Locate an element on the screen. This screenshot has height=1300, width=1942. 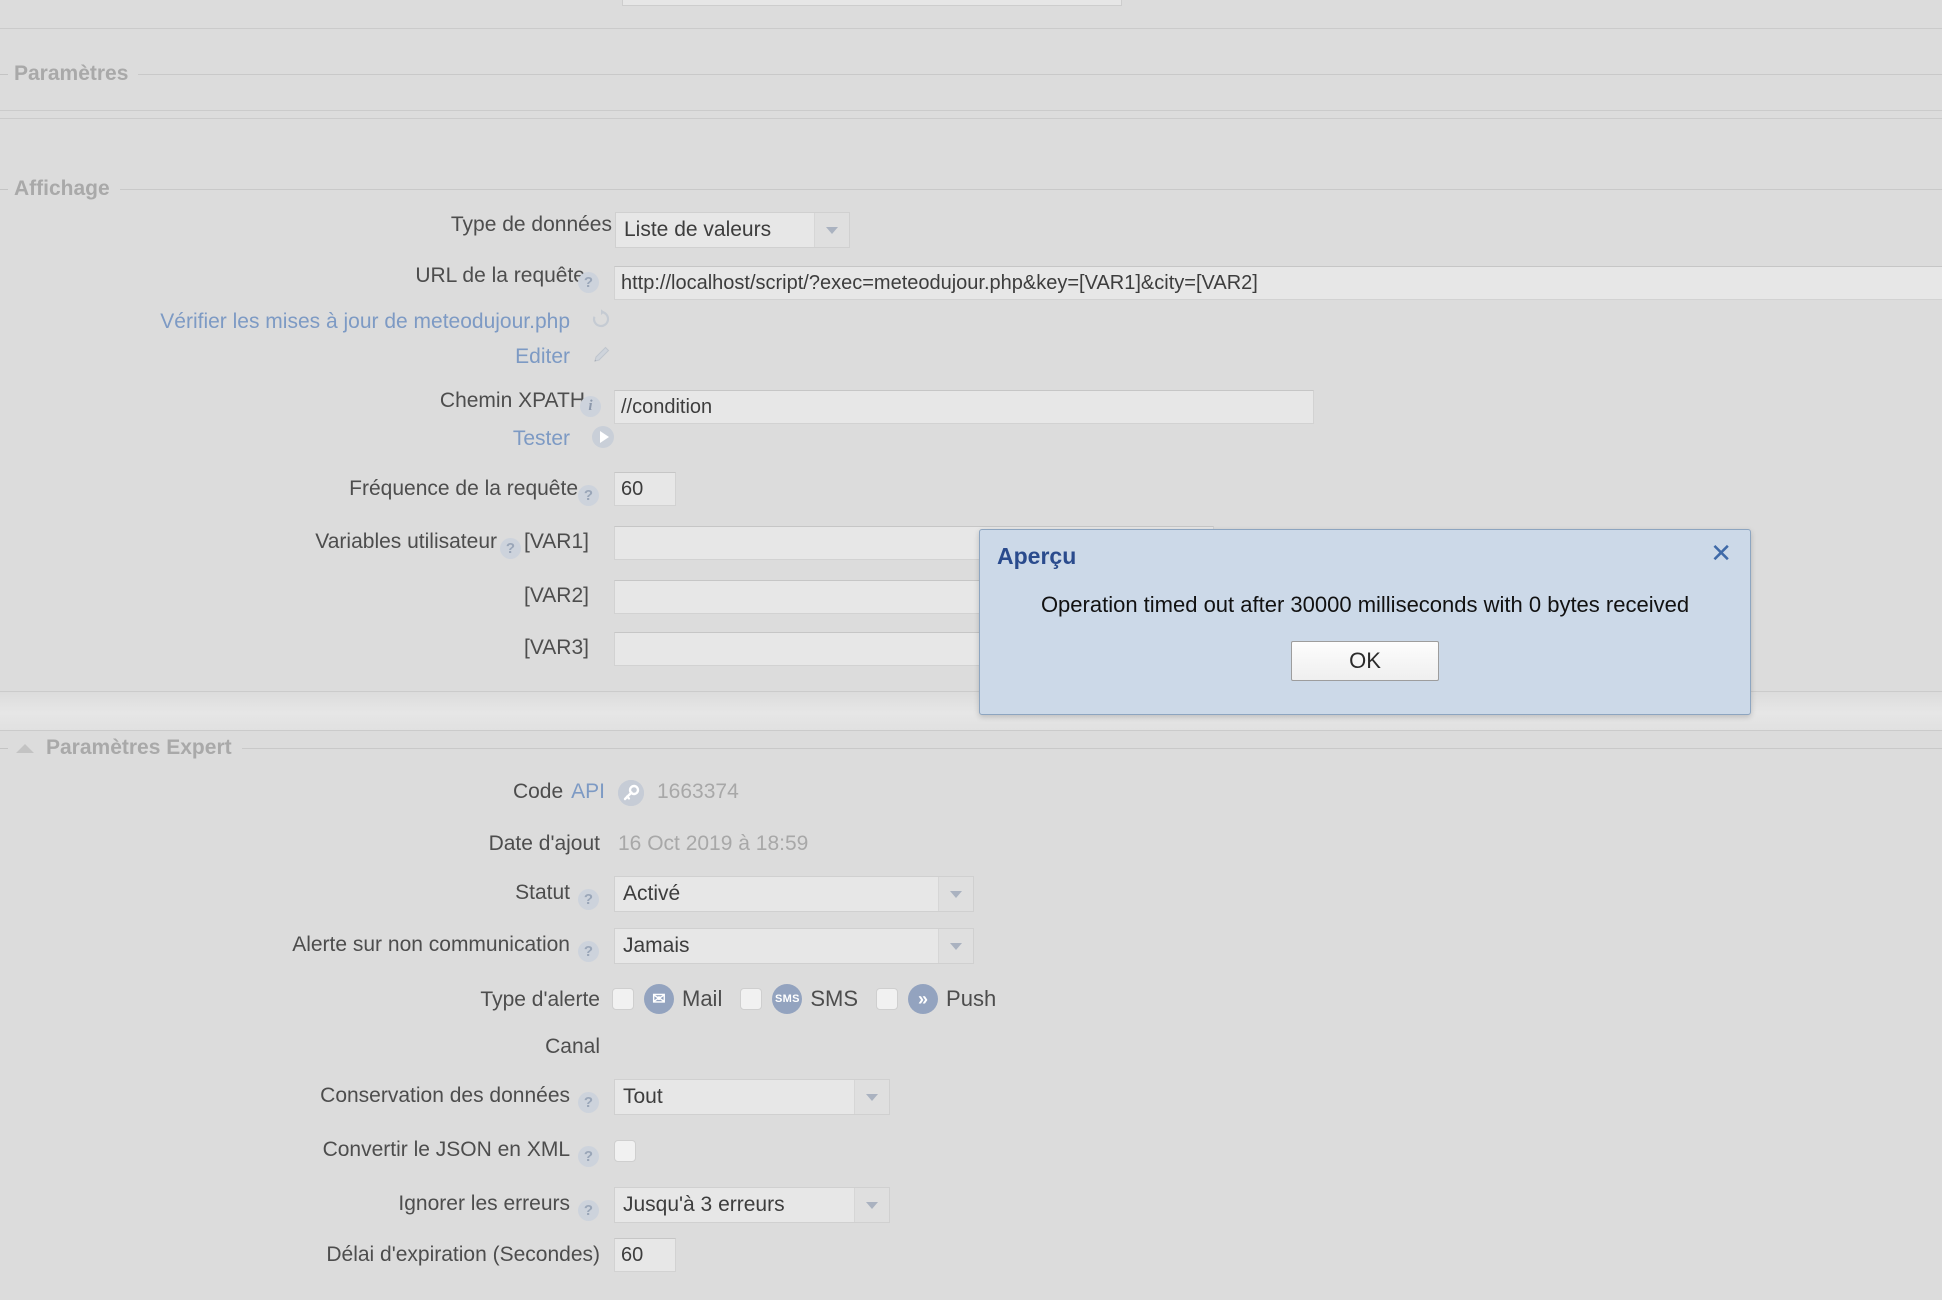
select-ignorer-erreurs: Jusqu'à 3 erreurs is located at coordinates (752, 1205).